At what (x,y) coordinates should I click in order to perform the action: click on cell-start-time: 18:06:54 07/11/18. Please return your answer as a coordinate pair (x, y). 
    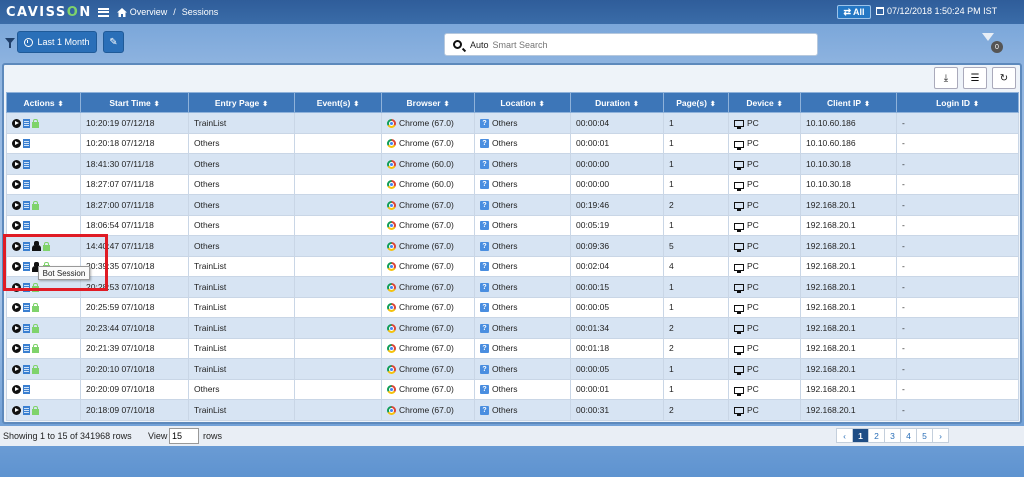
    Looking at the image, I should click on (134, 225).